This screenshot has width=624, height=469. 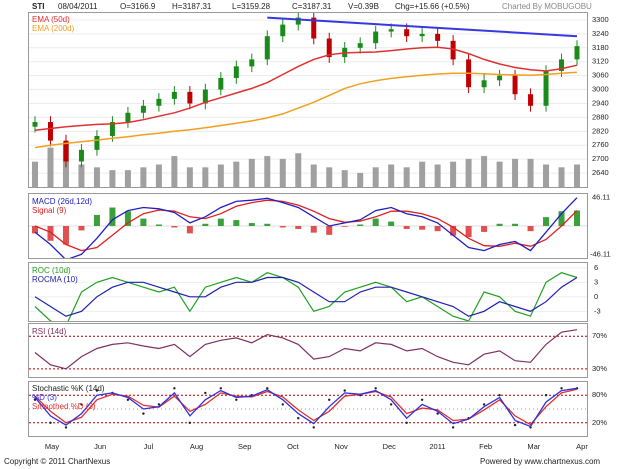 I want to click on stoch-tick-label-0: 80%, so click(x=599, y=394).